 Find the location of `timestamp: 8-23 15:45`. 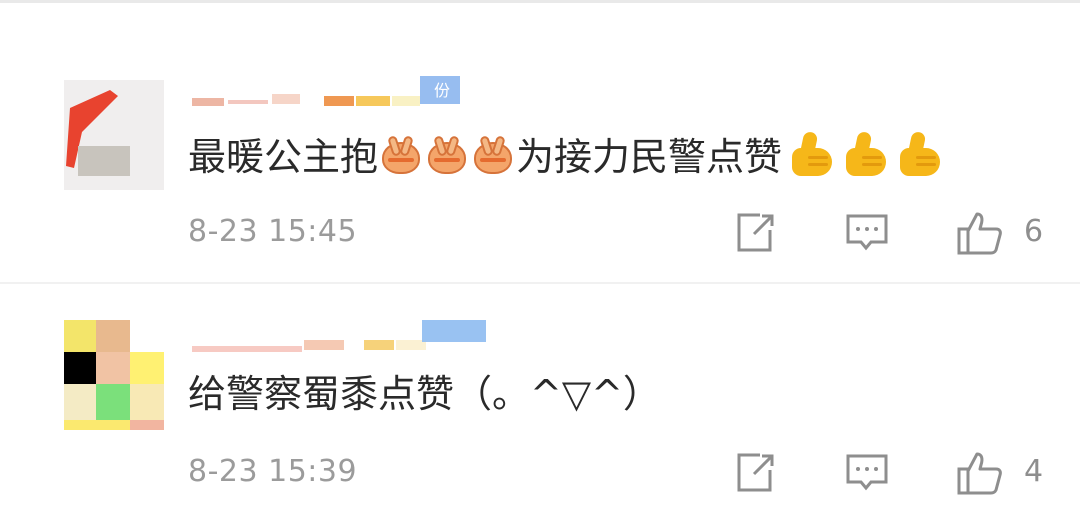

timestamp: 8-23 15:45 is located at coordinates (273, 231).